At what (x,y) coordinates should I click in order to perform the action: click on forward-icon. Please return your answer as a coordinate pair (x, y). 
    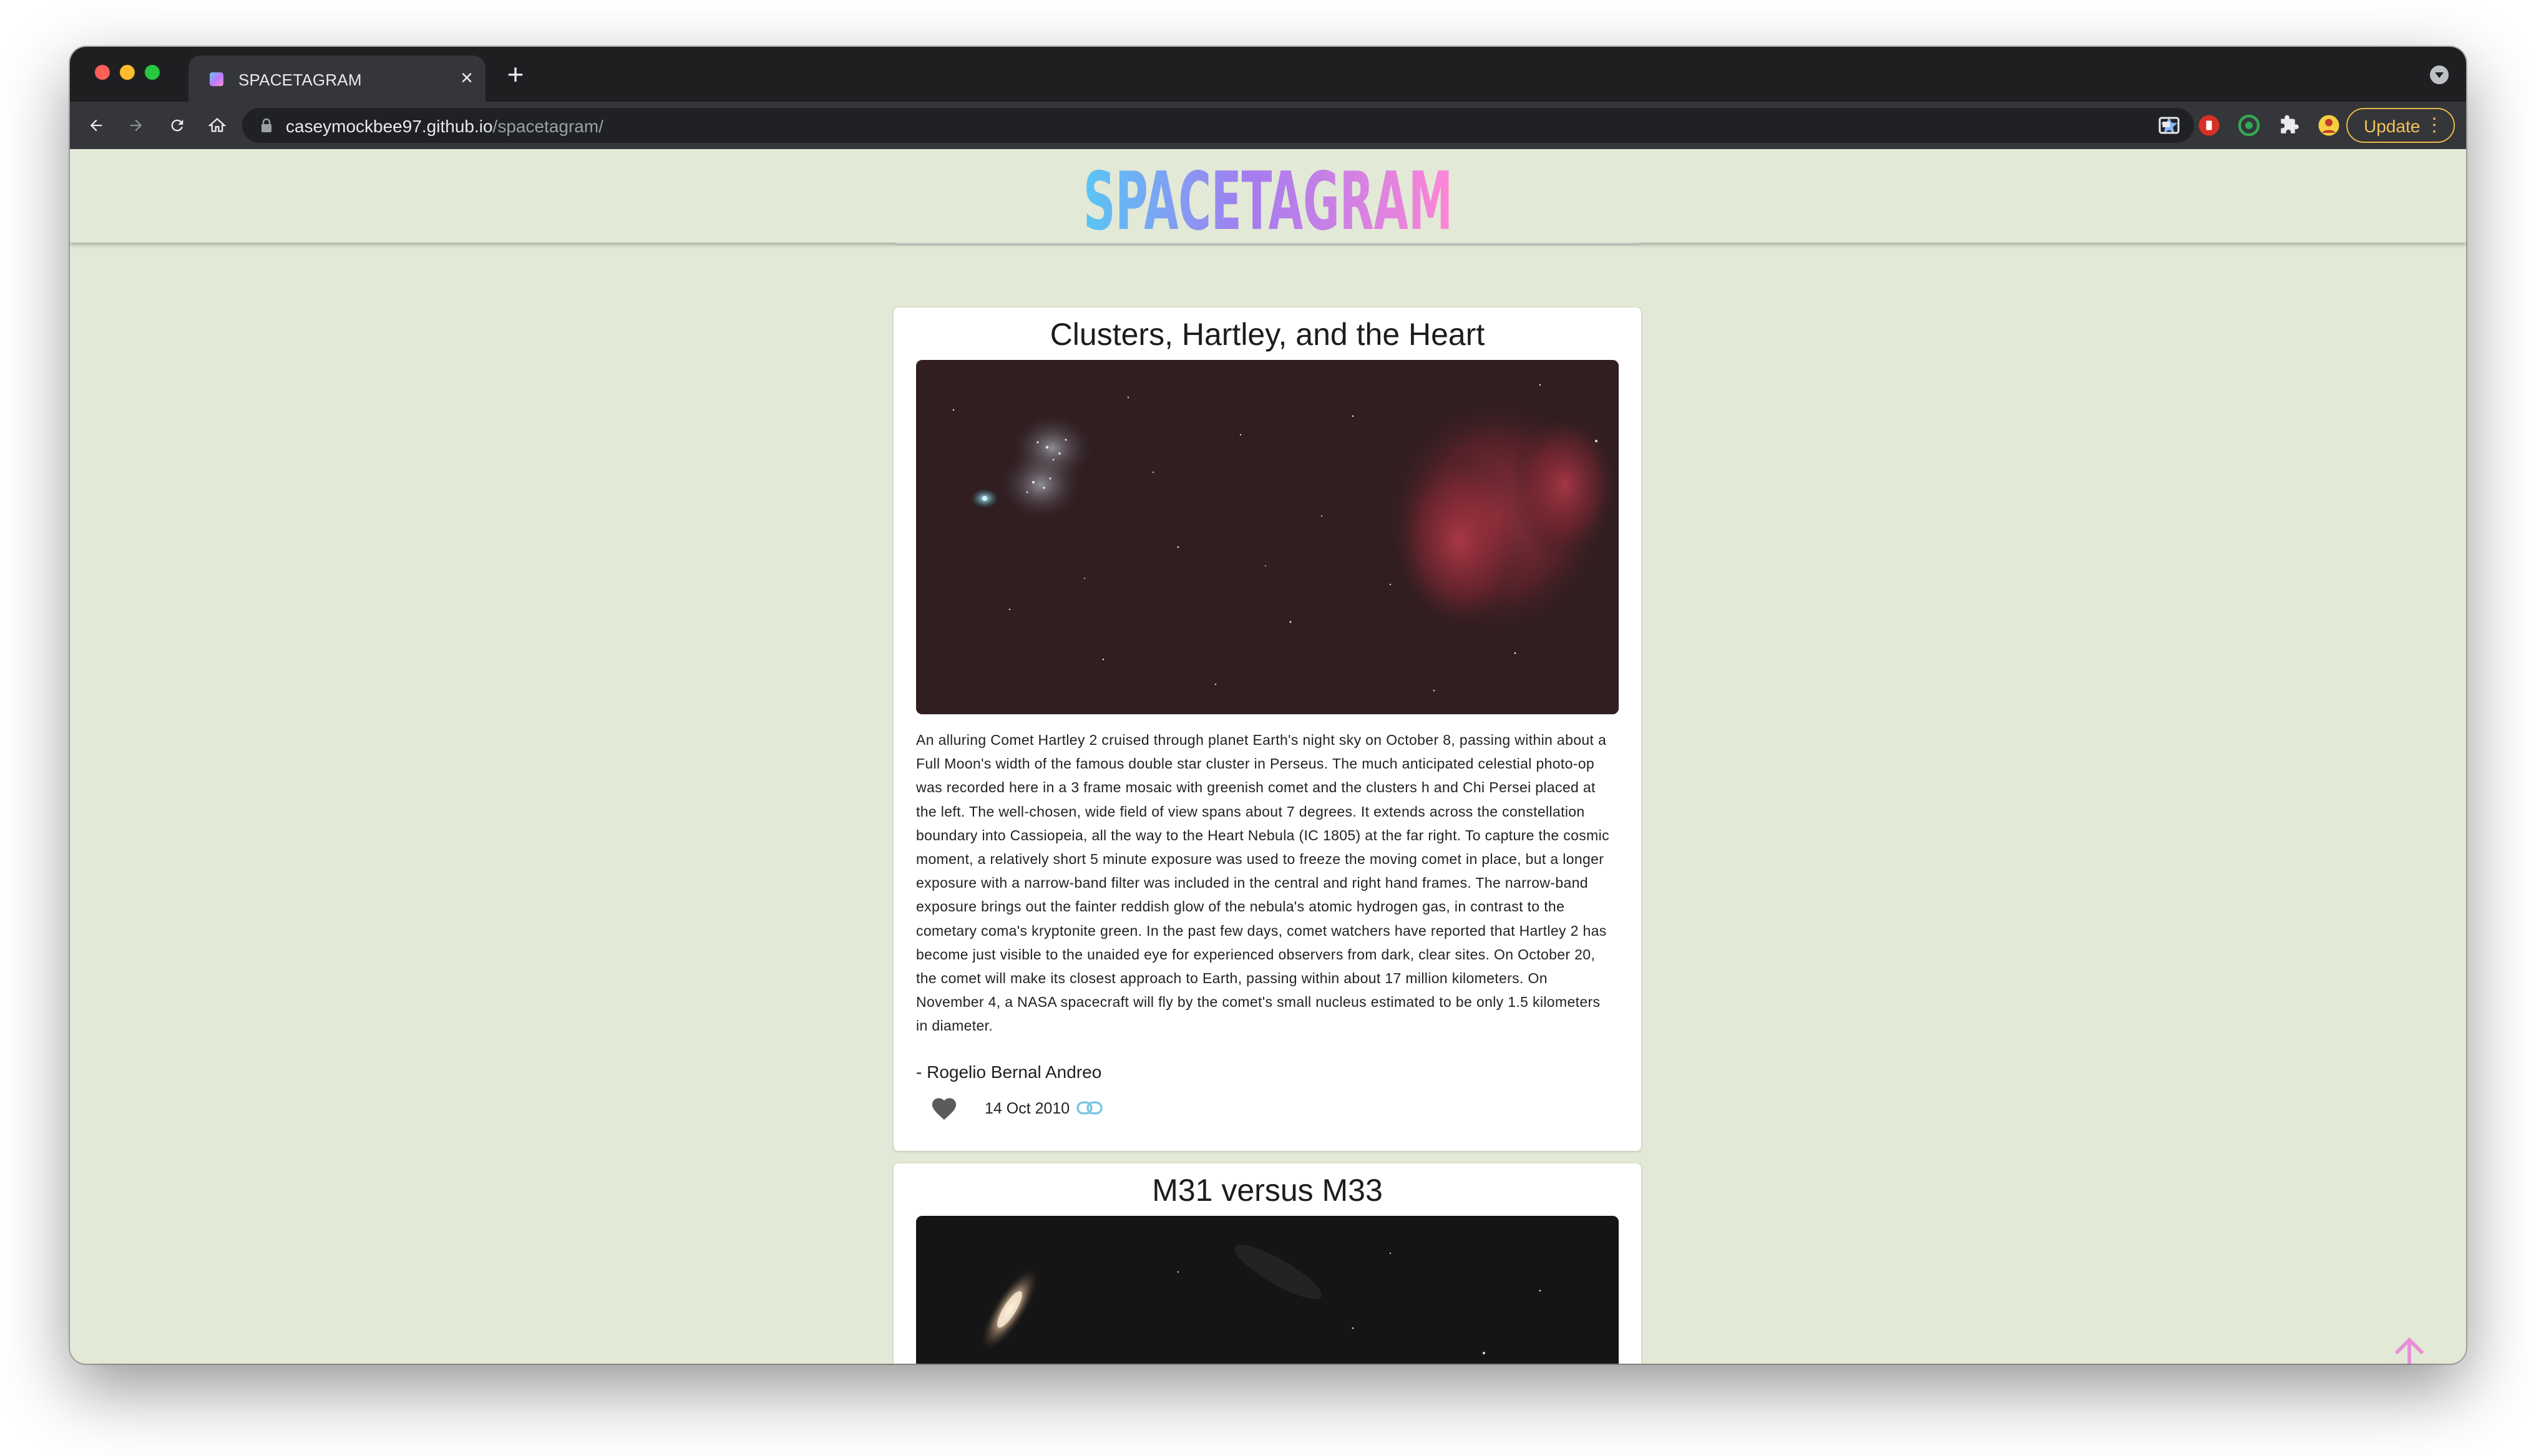
    Looking at the image, I should click on (136, 126).